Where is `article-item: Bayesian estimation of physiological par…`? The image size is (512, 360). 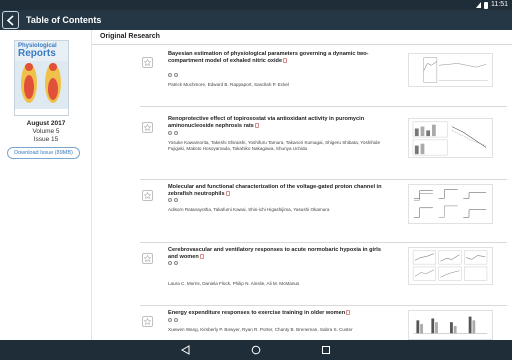
article-item: Bayesian estimation of physiological par… is located at coordinates (323, 77).